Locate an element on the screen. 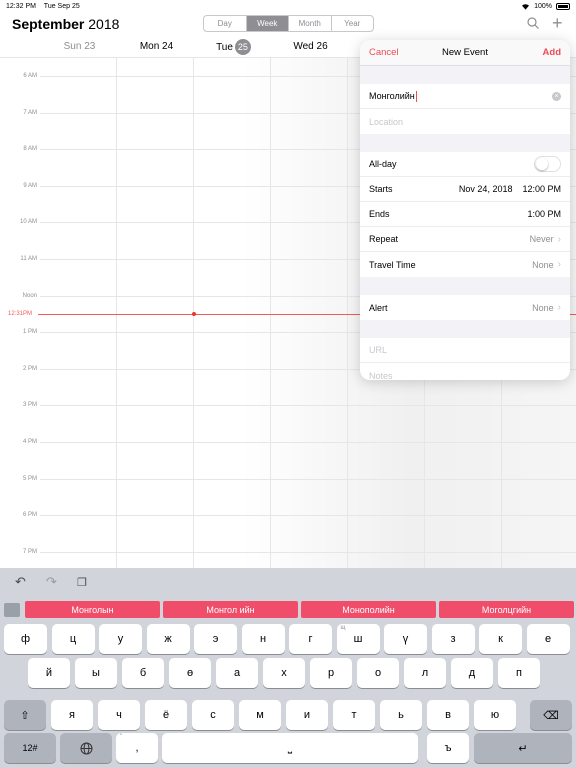 The image size is (576, 768). segment-month: Month is located at coordinates (310, 23).